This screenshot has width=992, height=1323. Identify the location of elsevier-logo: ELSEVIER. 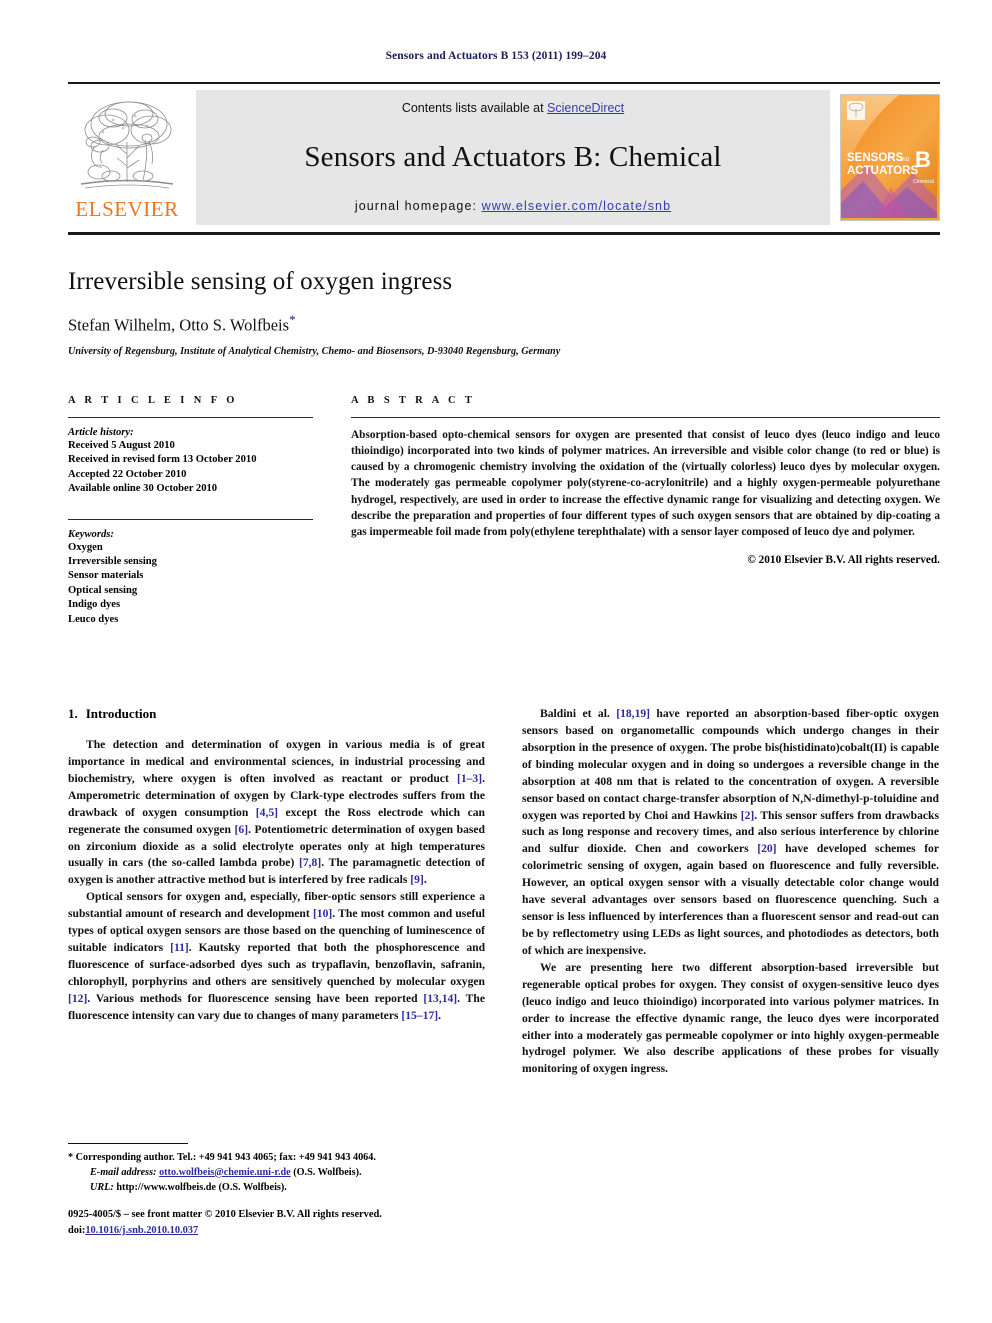
(127, 157).